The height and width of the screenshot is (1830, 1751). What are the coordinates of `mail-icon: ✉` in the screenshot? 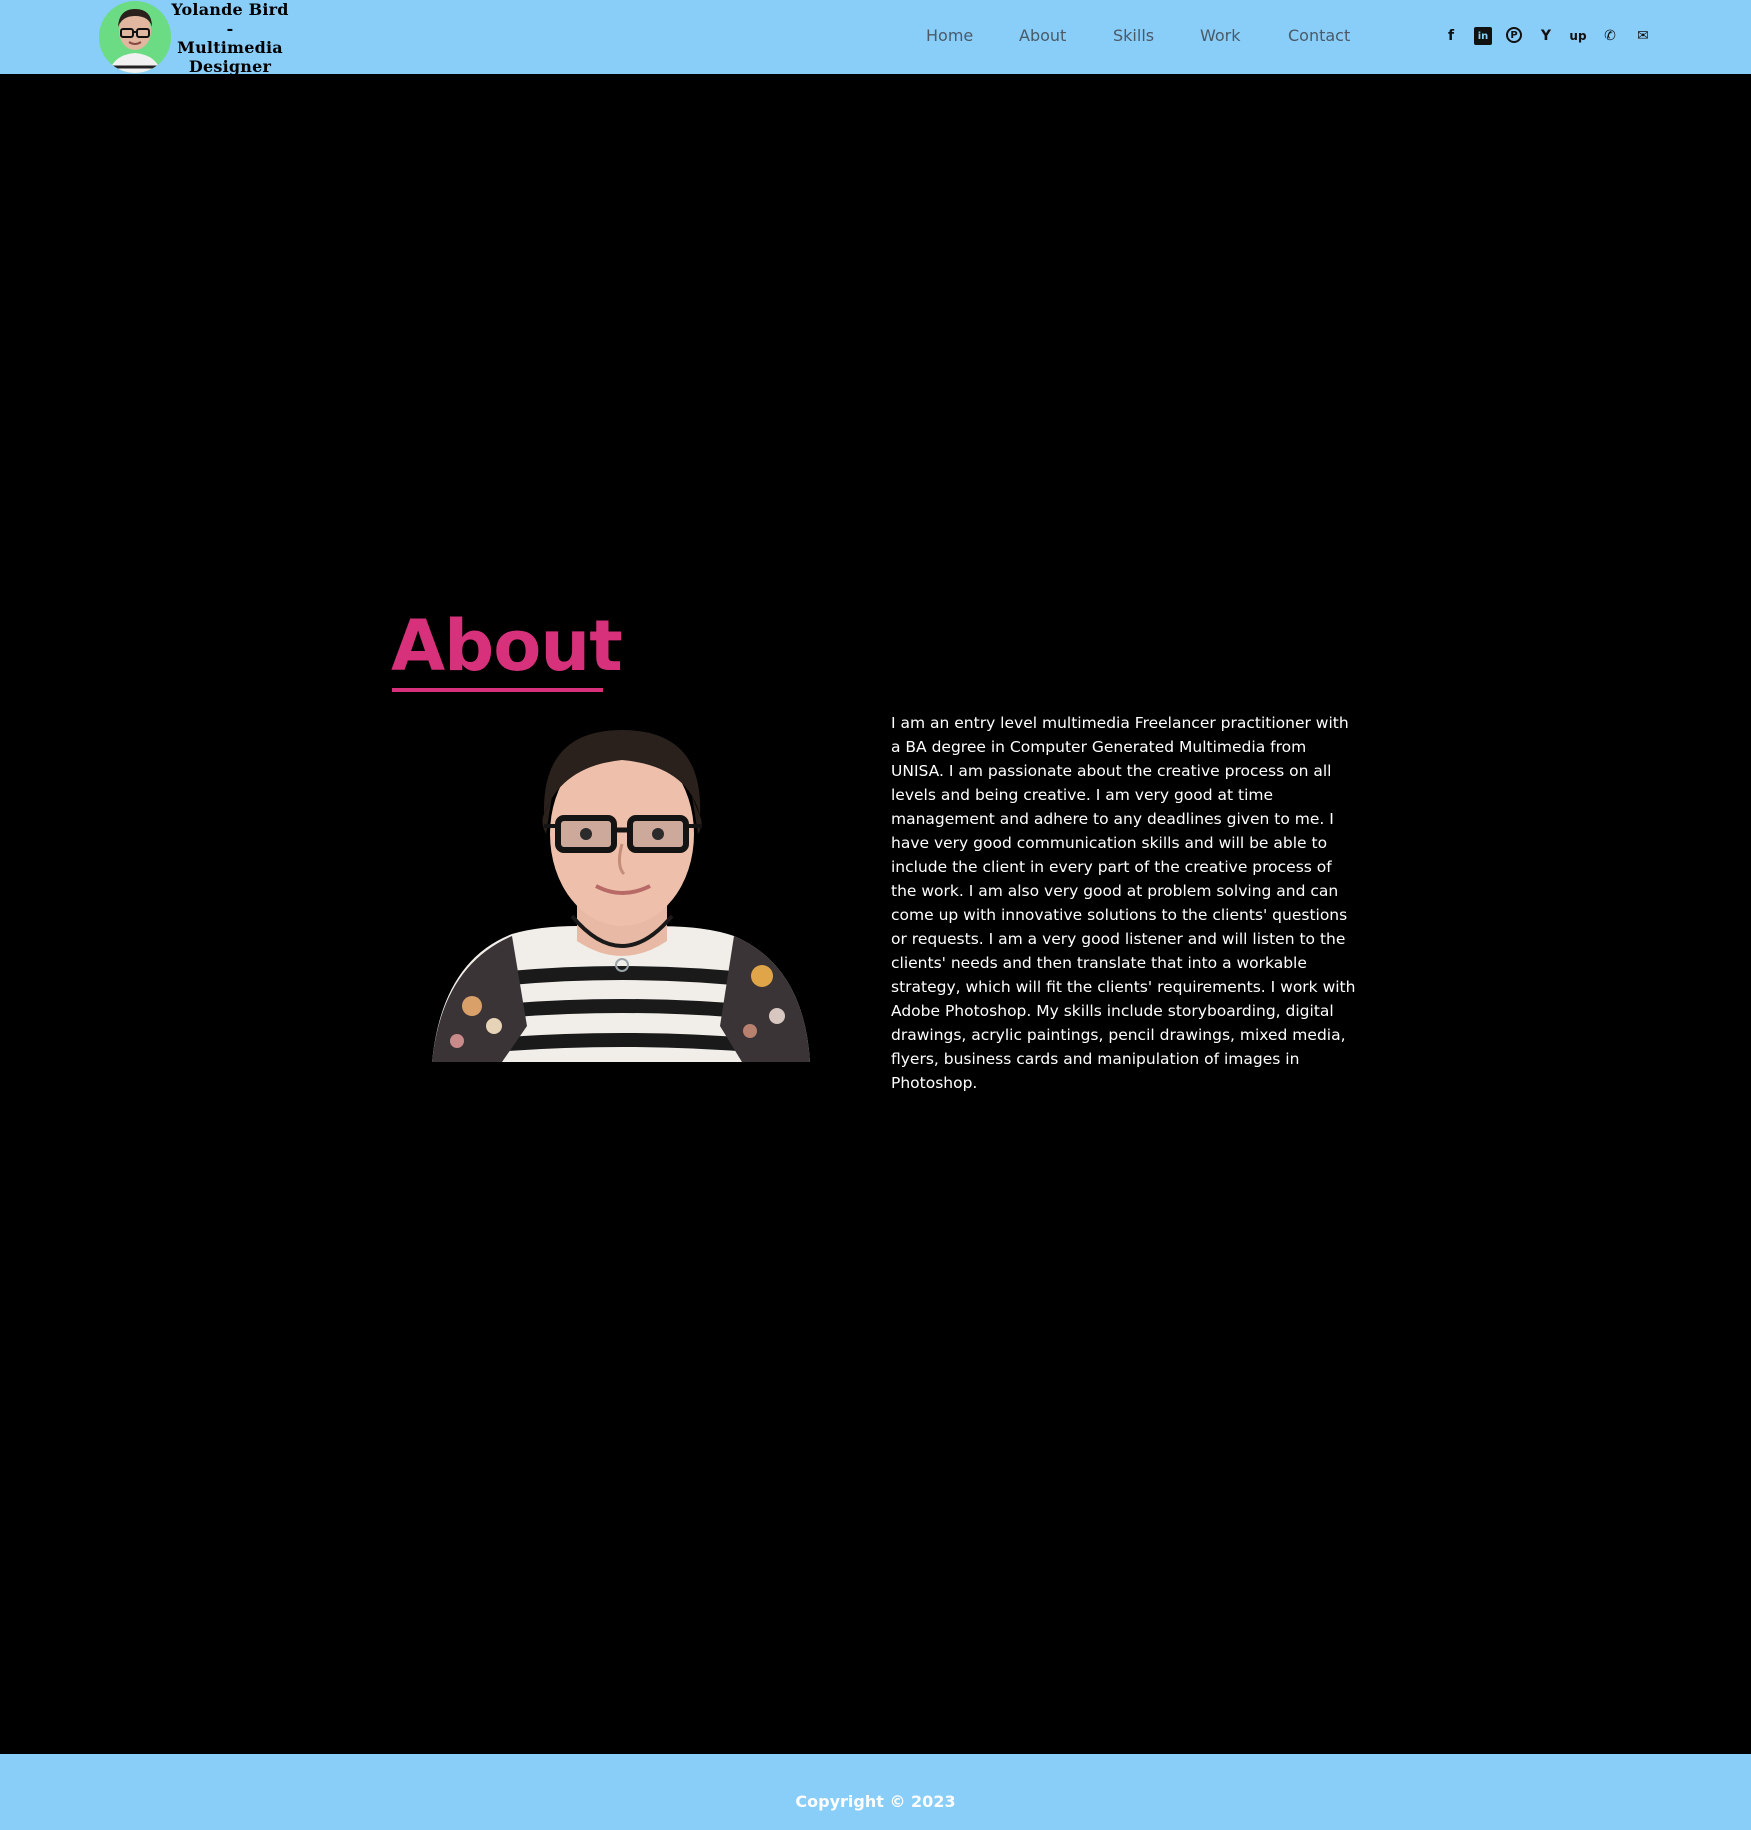 It's located at (1643, 36).